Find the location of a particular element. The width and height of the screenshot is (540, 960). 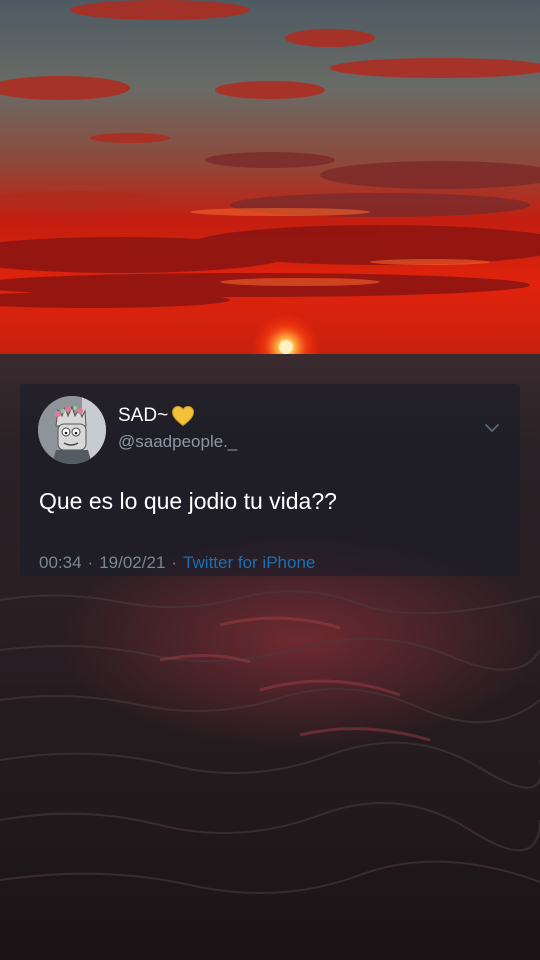

display-name-text: SAD~ is located at coordinates (143, 415).